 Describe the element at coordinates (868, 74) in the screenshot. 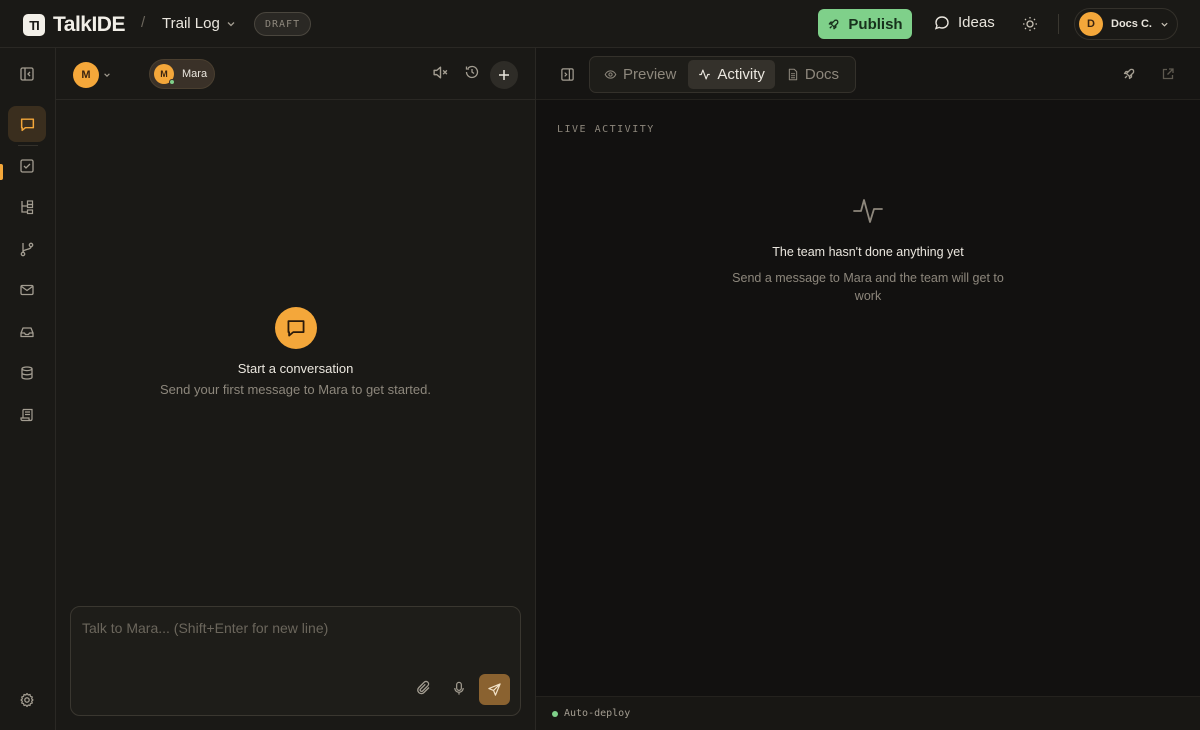

I see `panel-header: Preview Activity Docs` at that location.